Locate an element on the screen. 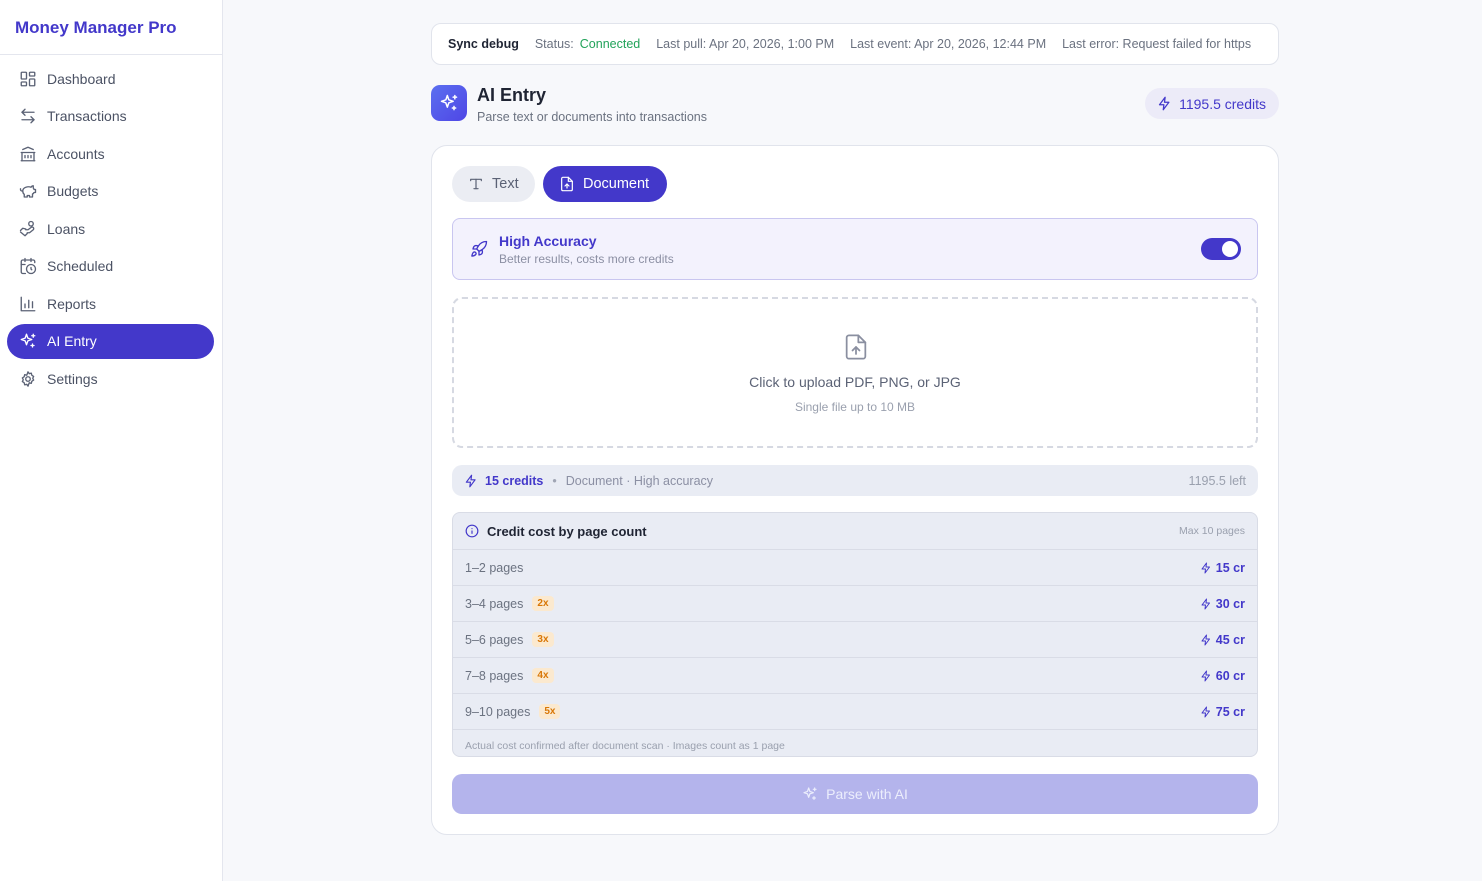 This screenshot has height=881, width=1482. page-title: AI Entry is located at coordinates (512, 95).